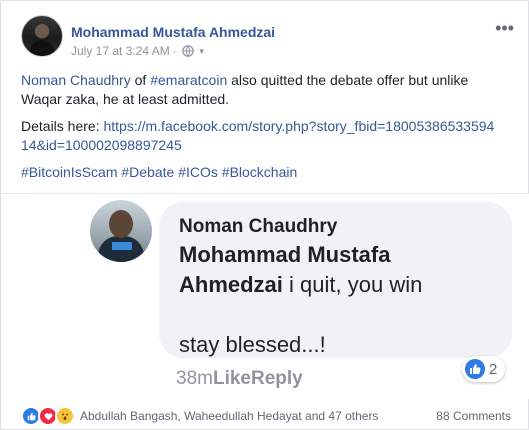  I want to click on commenter-avatar, so click(121, 231).